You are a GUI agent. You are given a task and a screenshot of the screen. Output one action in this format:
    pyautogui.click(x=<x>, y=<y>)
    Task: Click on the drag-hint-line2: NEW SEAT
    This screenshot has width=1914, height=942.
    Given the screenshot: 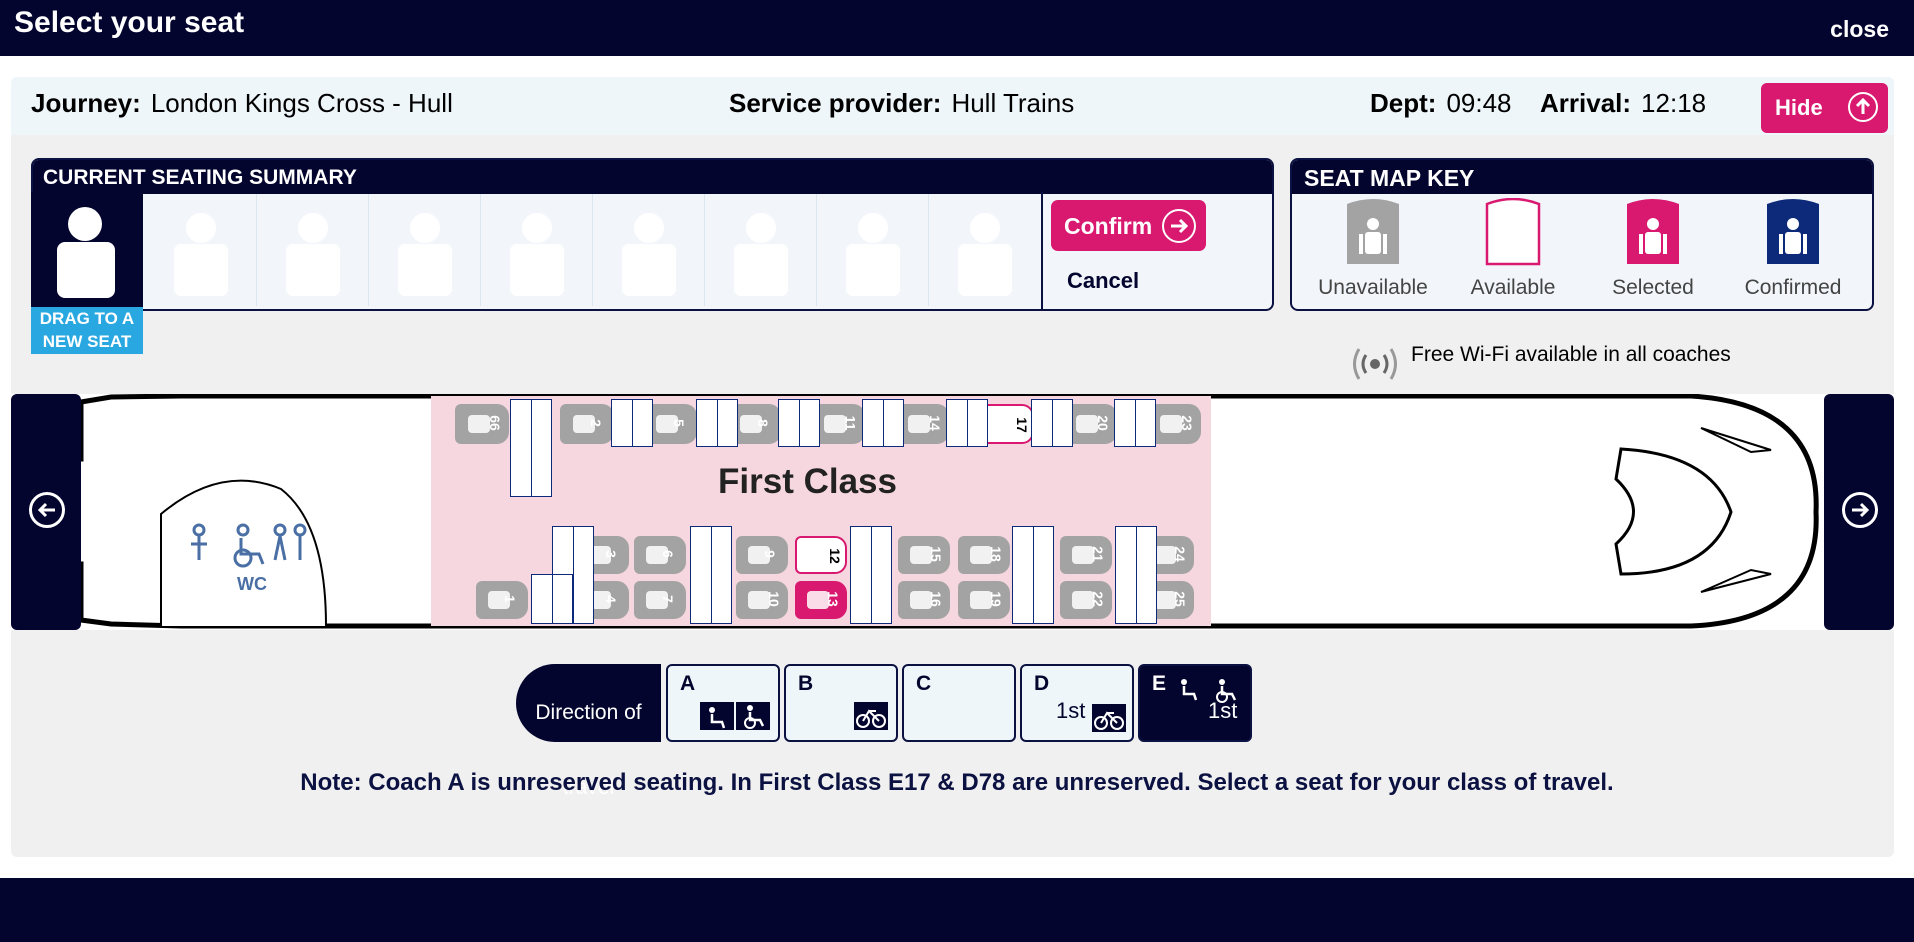 What is the action you would take?
    pyautogui.click(x=87, y=341)
    